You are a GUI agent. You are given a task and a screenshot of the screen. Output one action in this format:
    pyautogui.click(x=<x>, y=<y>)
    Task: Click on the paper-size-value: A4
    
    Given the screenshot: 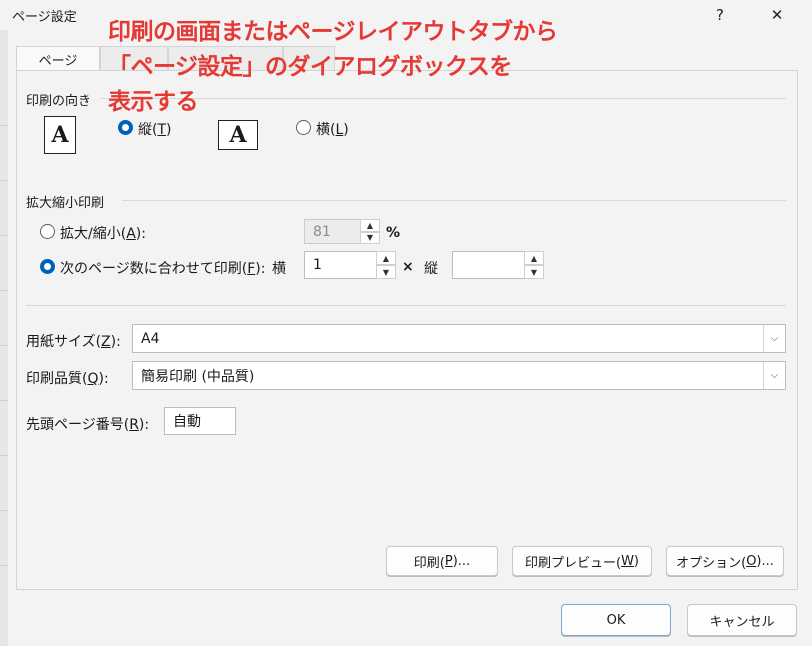 What is the action you would take?
    pyautogui.click(x=150, y=338)
    